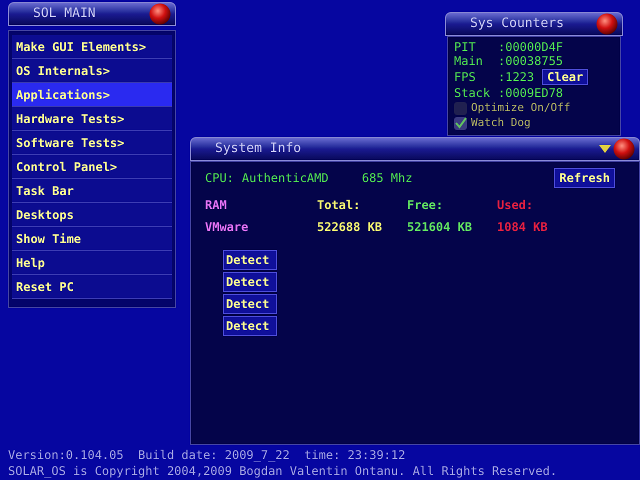 This screenshot has height=480, width=640. Describe the element at coordinates (65, 14) in the screenshot. I see `window-title: SOL MAIN` at that location.